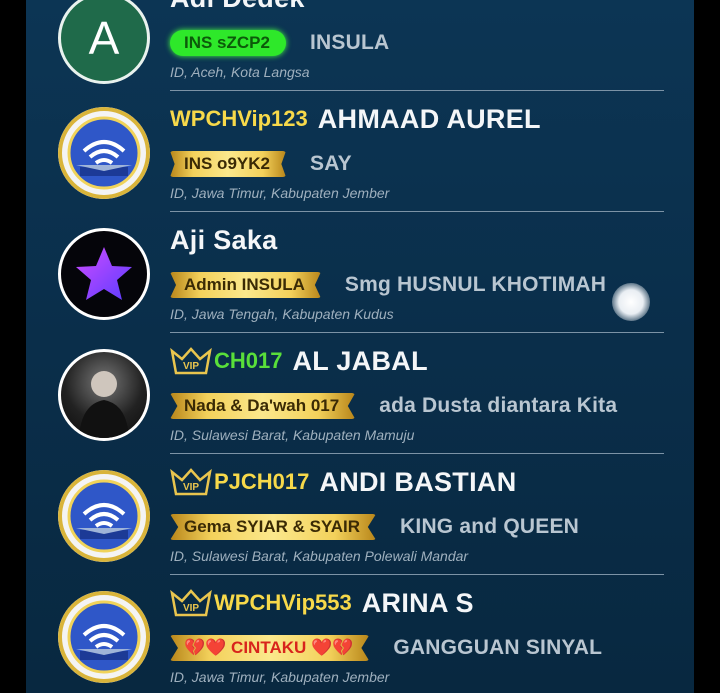  I want to click on member-title-line: VIP CH017 AL JABAL, so click(299, 361).